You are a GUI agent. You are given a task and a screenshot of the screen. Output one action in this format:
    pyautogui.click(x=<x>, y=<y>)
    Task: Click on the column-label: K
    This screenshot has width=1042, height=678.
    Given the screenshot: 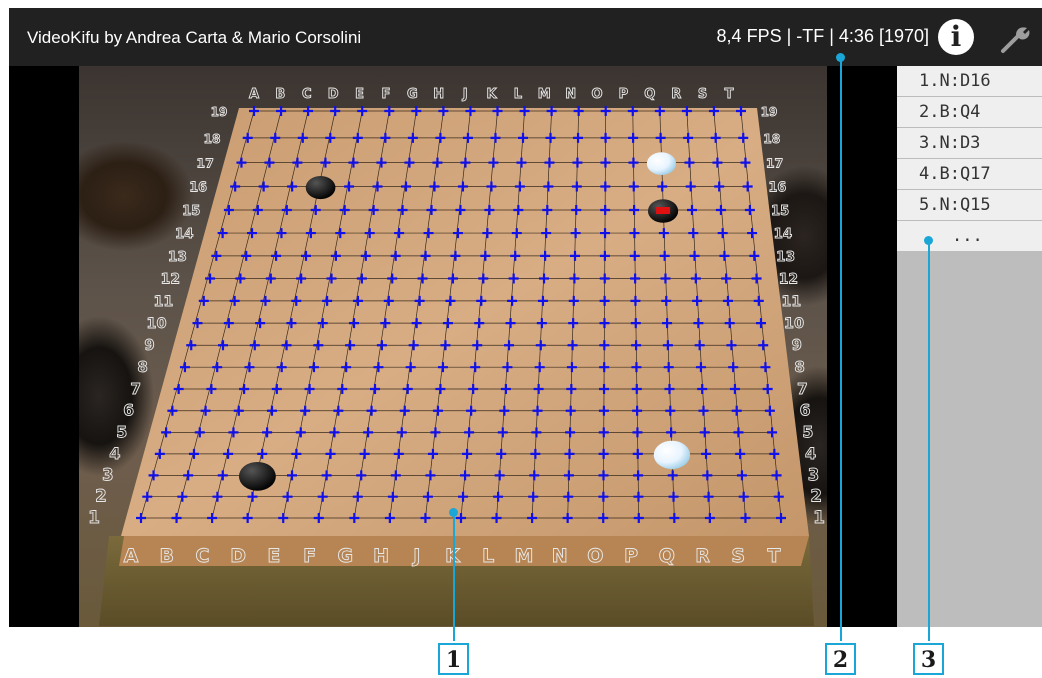 What is the action you would take?
    pyautogui.click(x=491, y=94)
    